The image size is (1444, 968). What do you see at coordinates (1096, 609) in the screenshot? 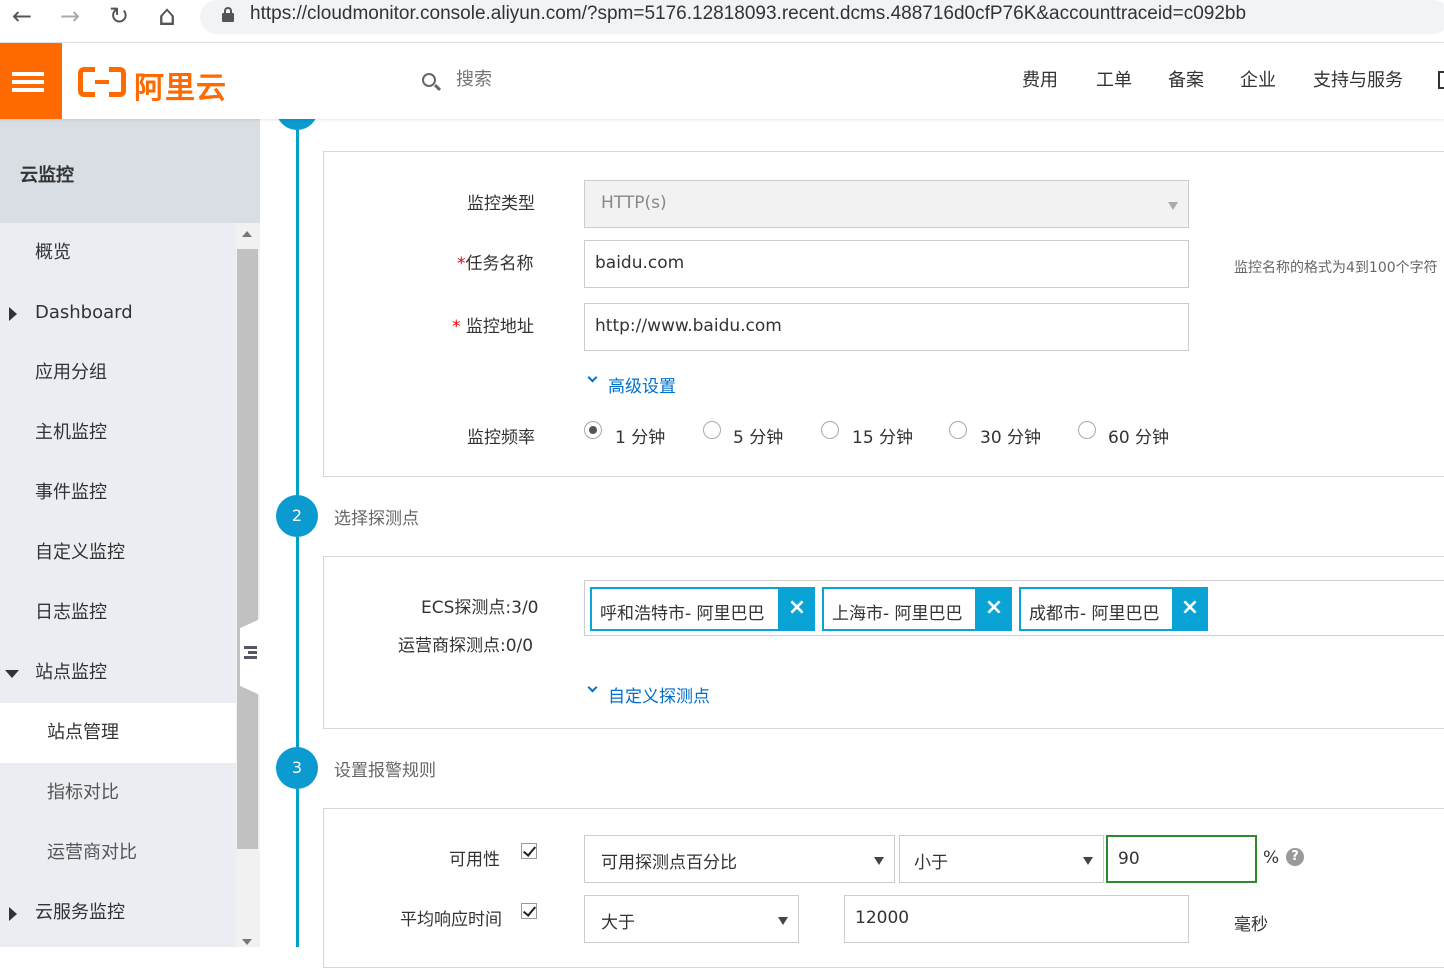
I see `probe-tag: 成都市- 阿里巴巴` at bounding box center [1096, 609].